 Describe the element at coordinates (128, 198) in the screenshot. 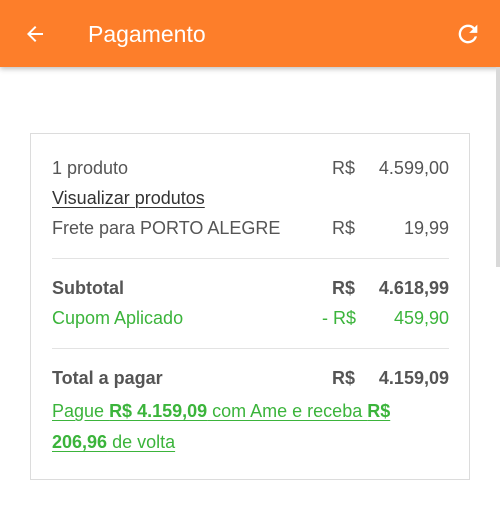

I see `view-products-link: Visualizar produtos` at that location.